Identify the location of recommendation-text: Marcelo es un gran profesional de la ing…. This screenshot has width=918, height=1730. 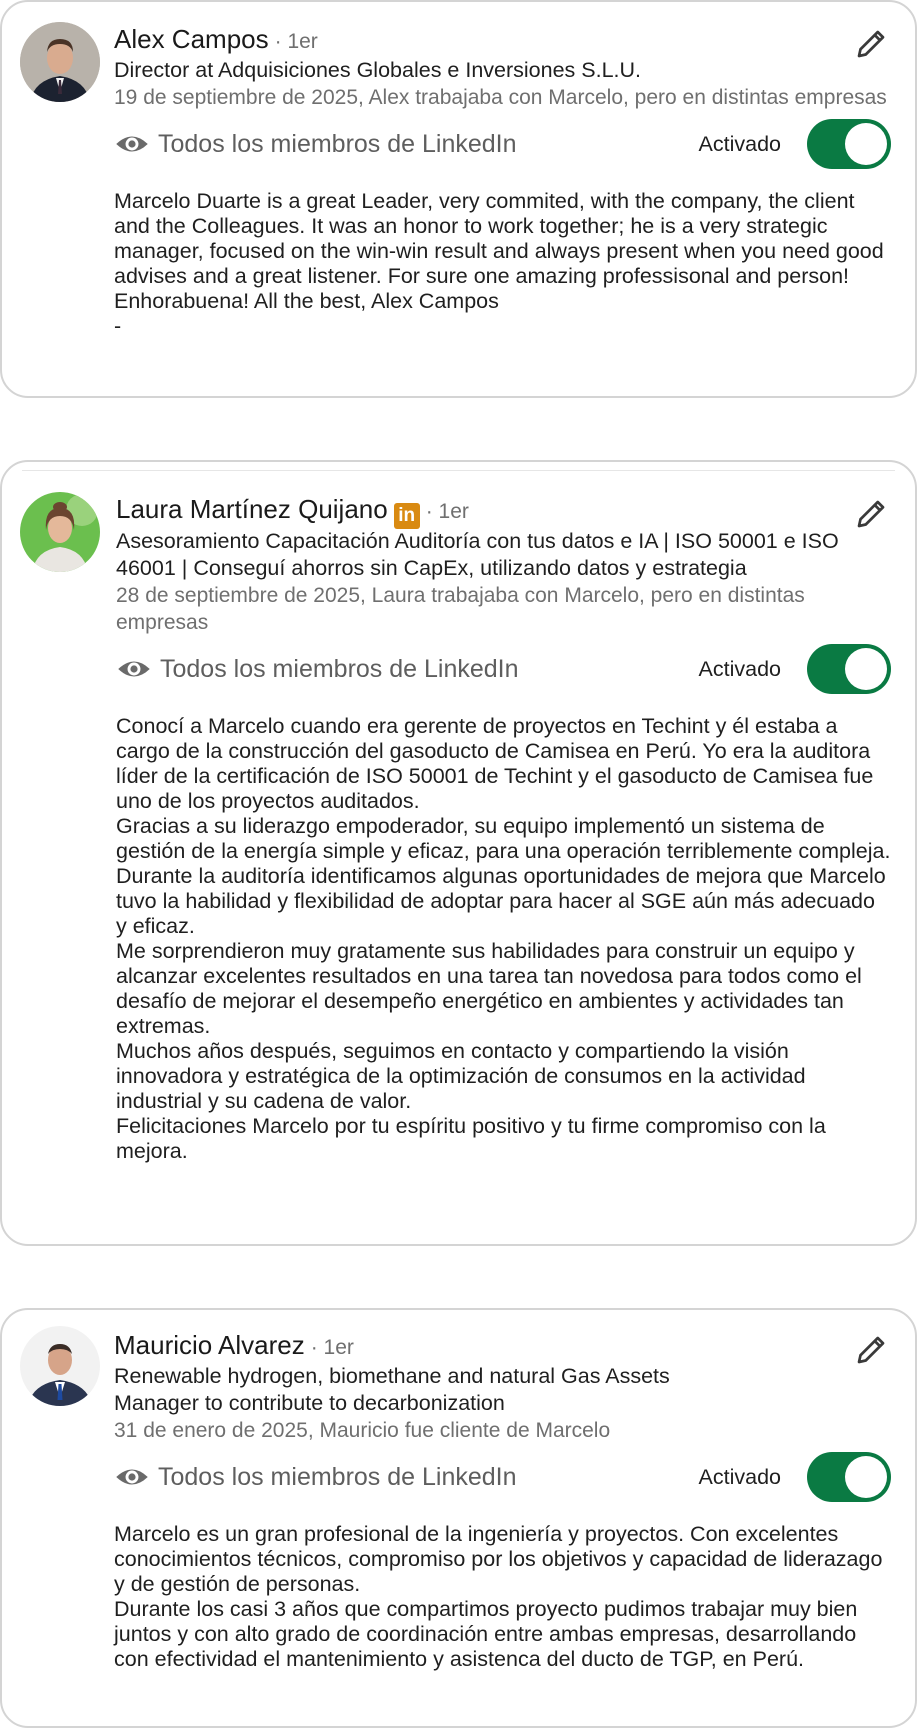
(502, 1597).